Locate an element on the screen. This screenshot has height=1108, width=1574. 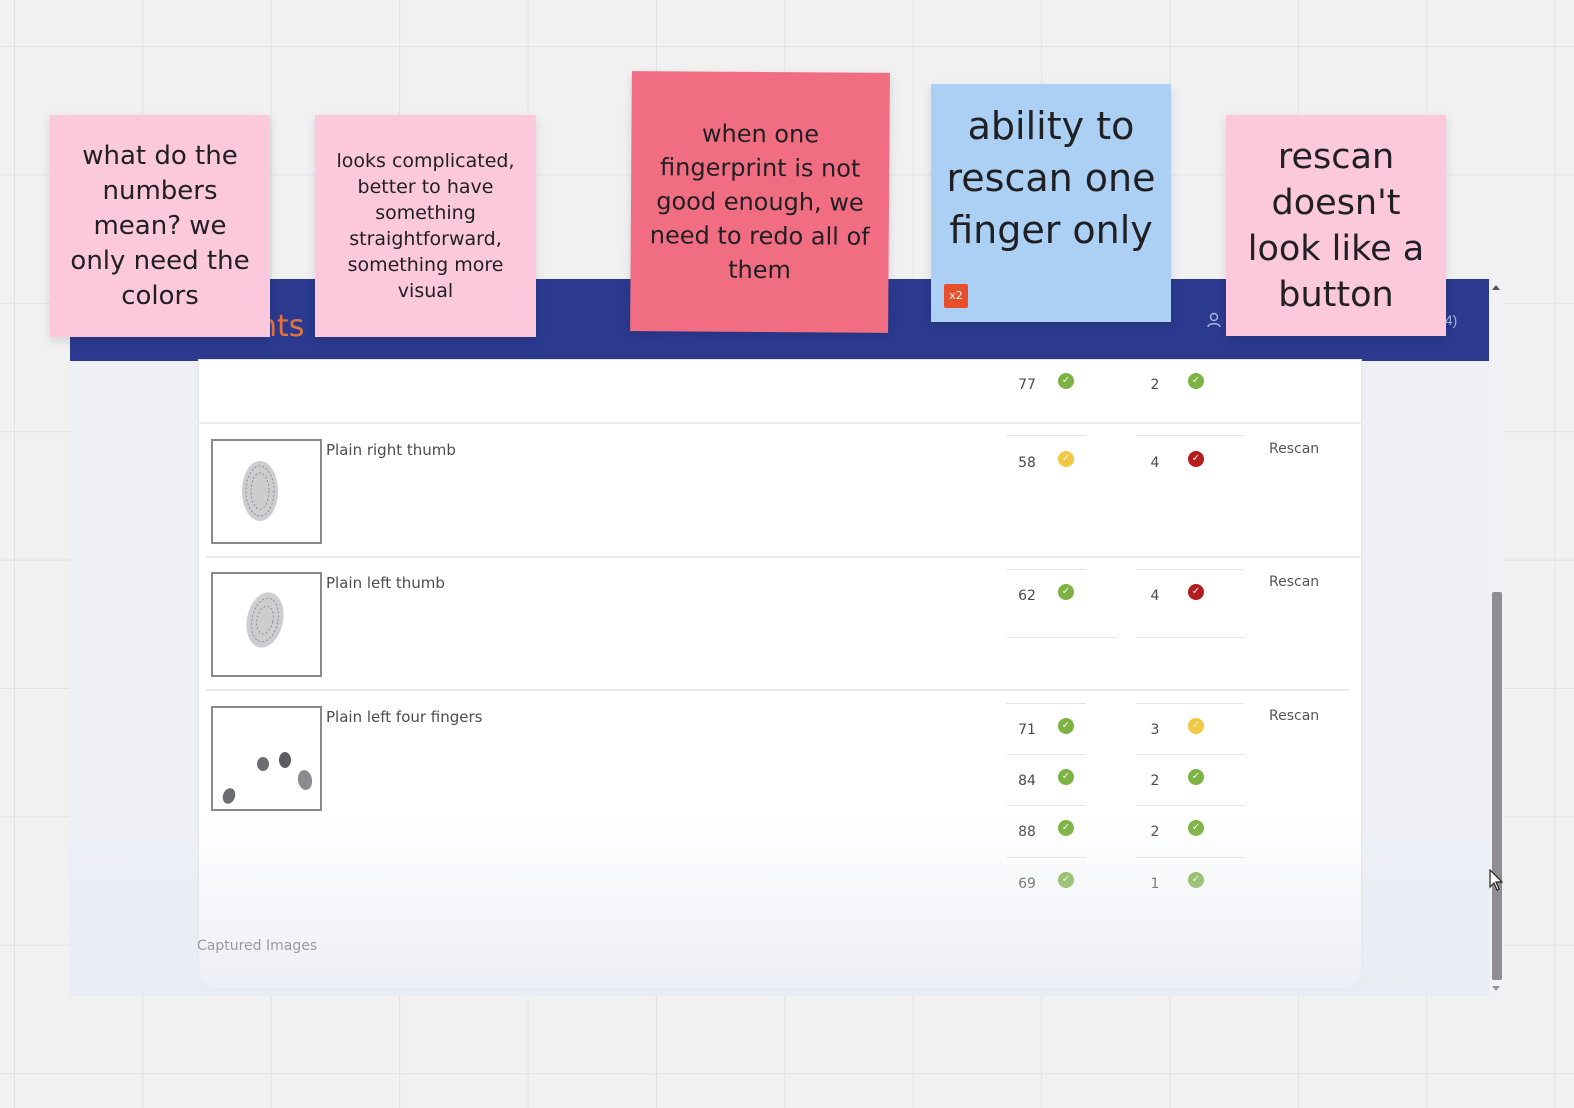
rank-score: 3 is located at coordinates (1155, 730).